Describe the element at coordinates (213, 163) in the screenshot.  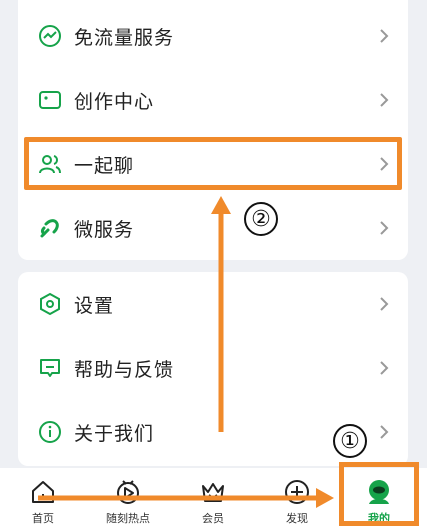
I see `highlight-box-chat-together` at that location.